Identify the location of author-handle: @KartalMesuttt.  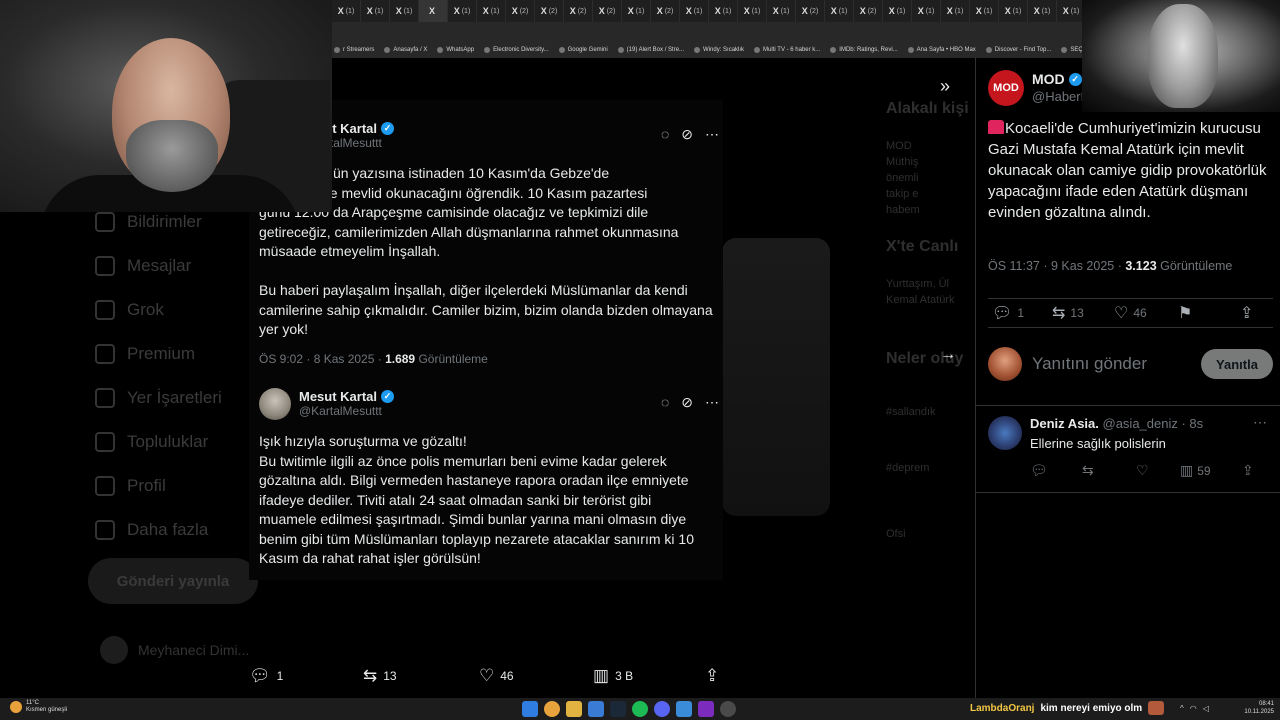
(346, 411).